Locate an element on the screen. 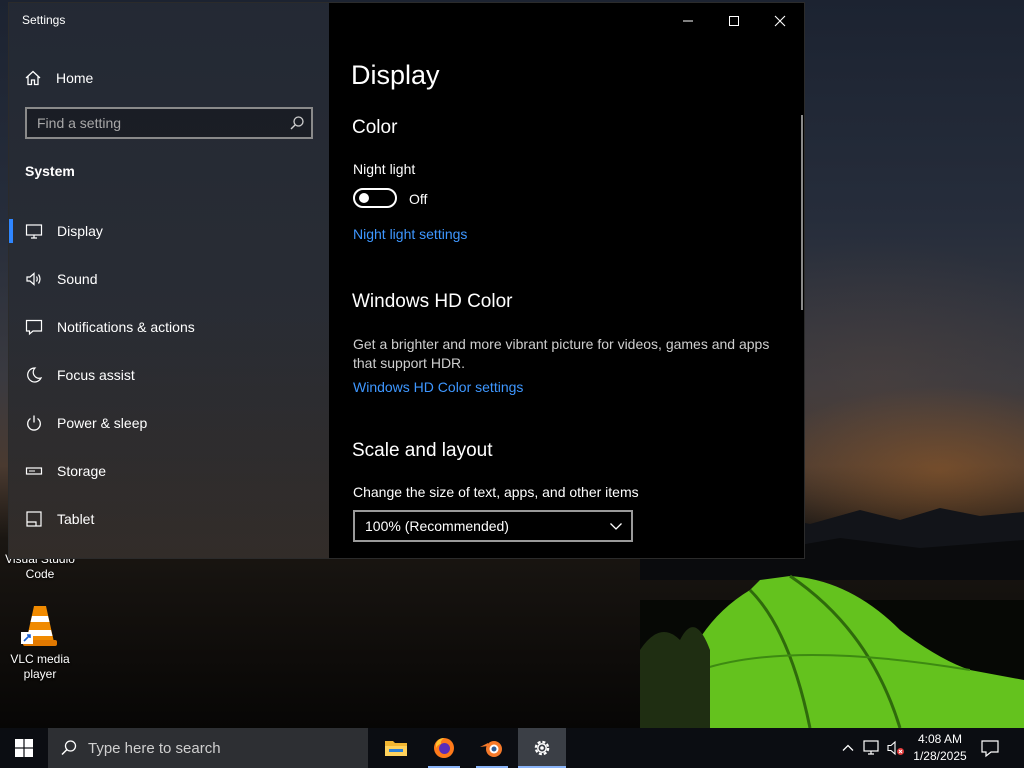 This screenshot has height=768, width=1024. toggle-knob is located at coordinates (364, 198).